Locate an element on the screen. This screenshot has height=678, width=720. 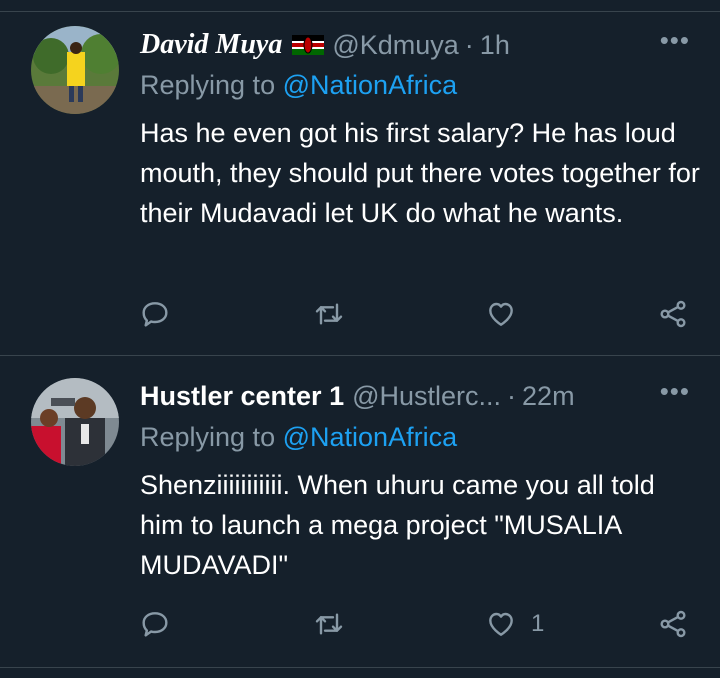
like-button: 1 is located at coordinates (514, 624).